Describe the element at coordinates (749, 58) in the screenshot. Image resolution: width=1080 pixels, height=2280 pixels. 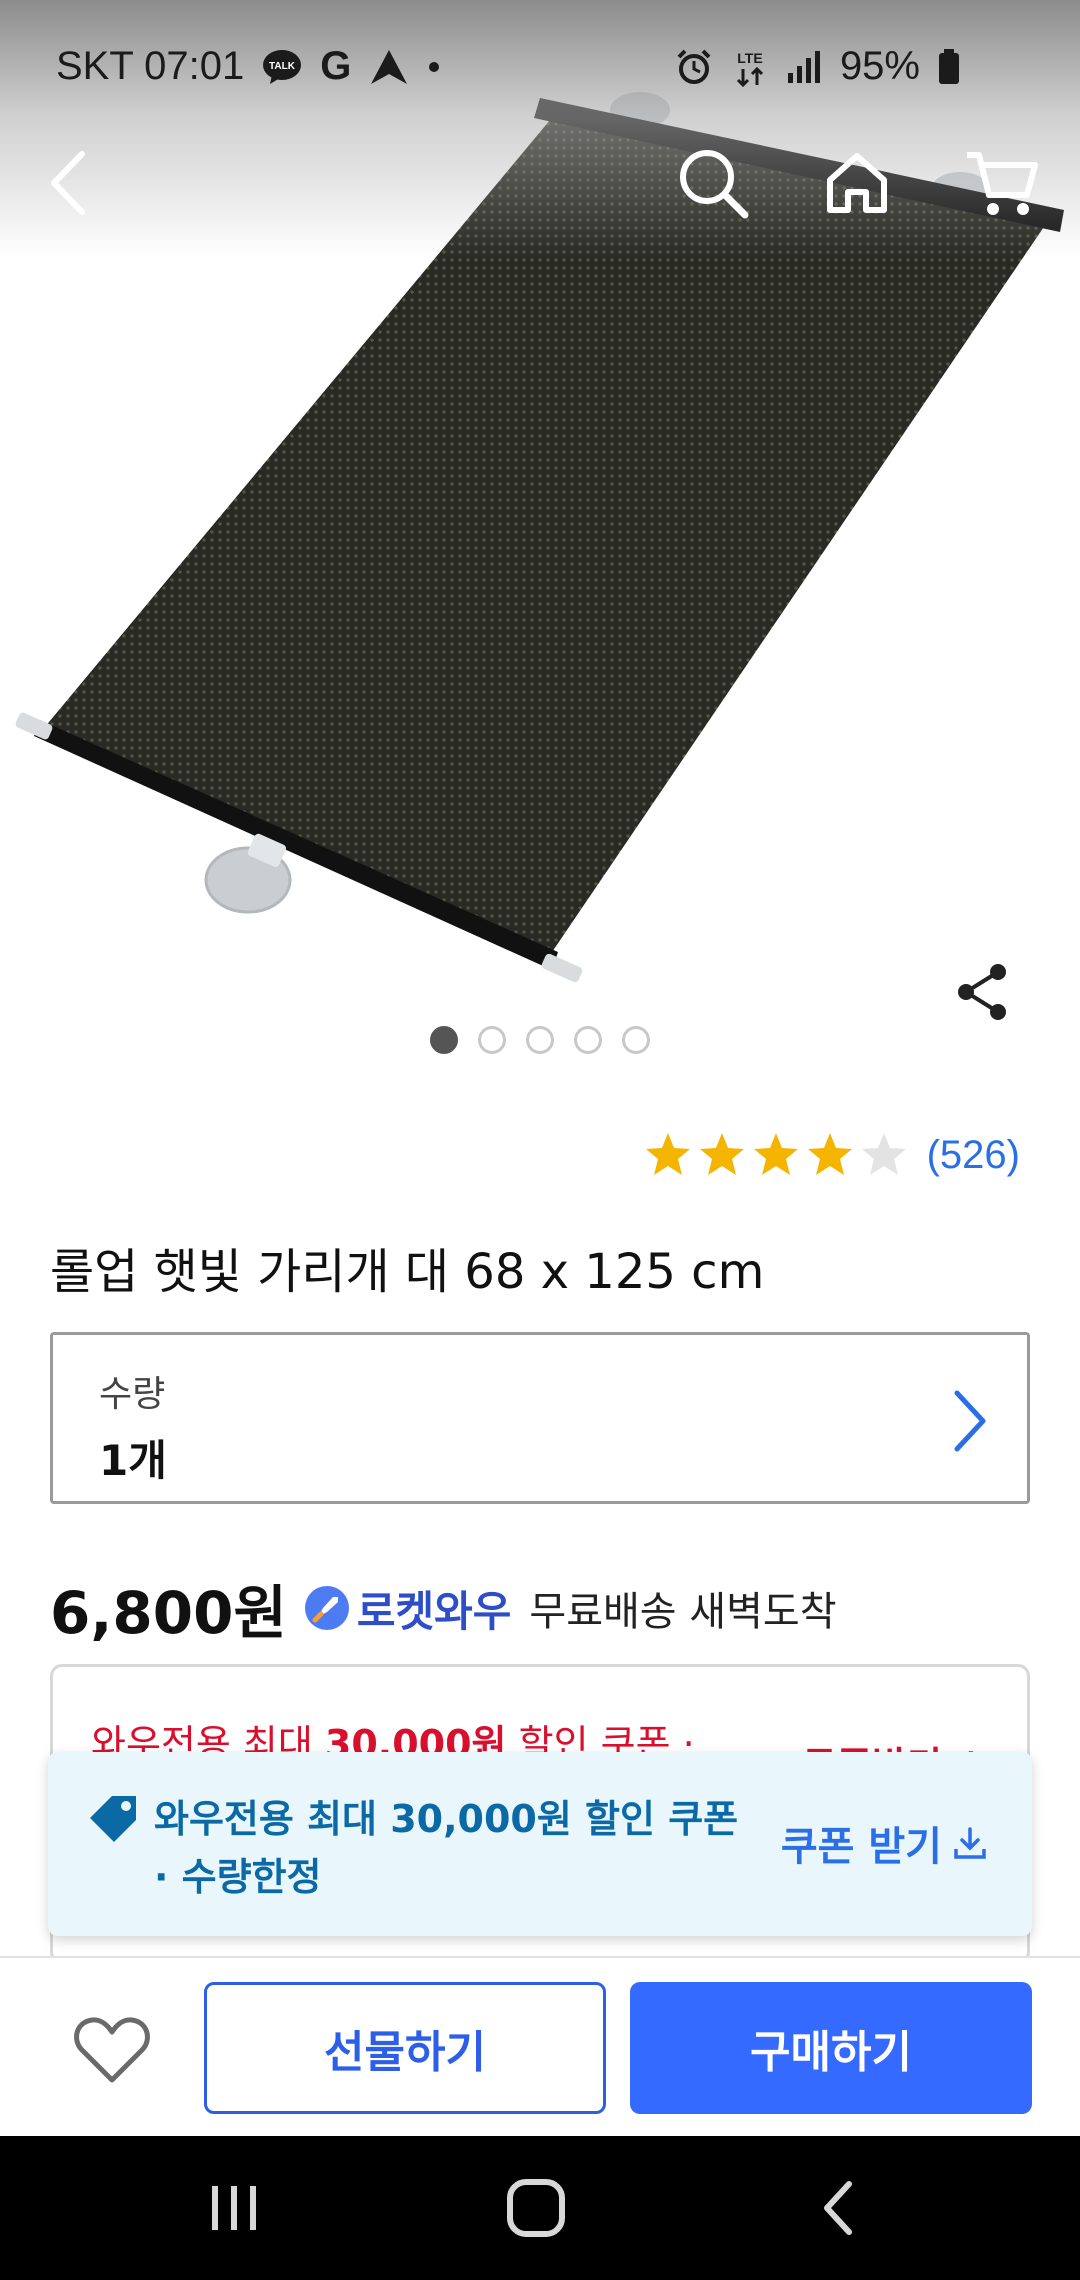
I see `lte-label: LTE` at that location.